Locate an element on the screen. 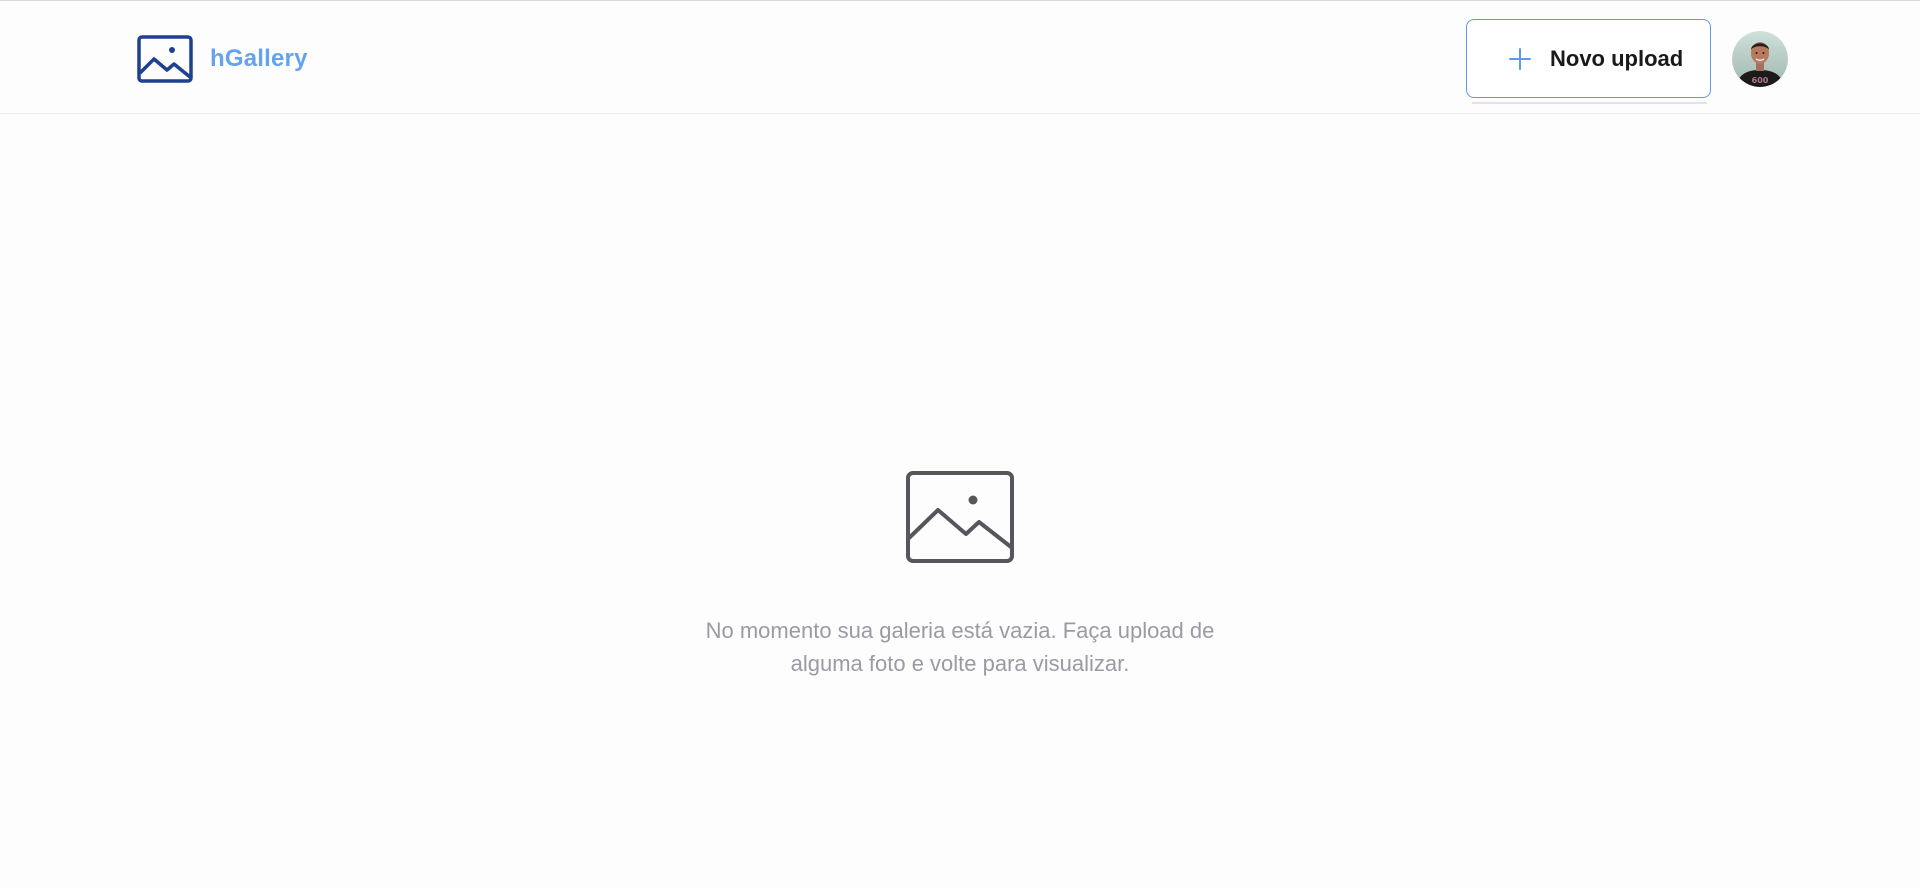 Image resolution: width=1920 pixels, height=888 pixels. app-header: hGallery Novo upload 600 is located at coordinates (960, 57).